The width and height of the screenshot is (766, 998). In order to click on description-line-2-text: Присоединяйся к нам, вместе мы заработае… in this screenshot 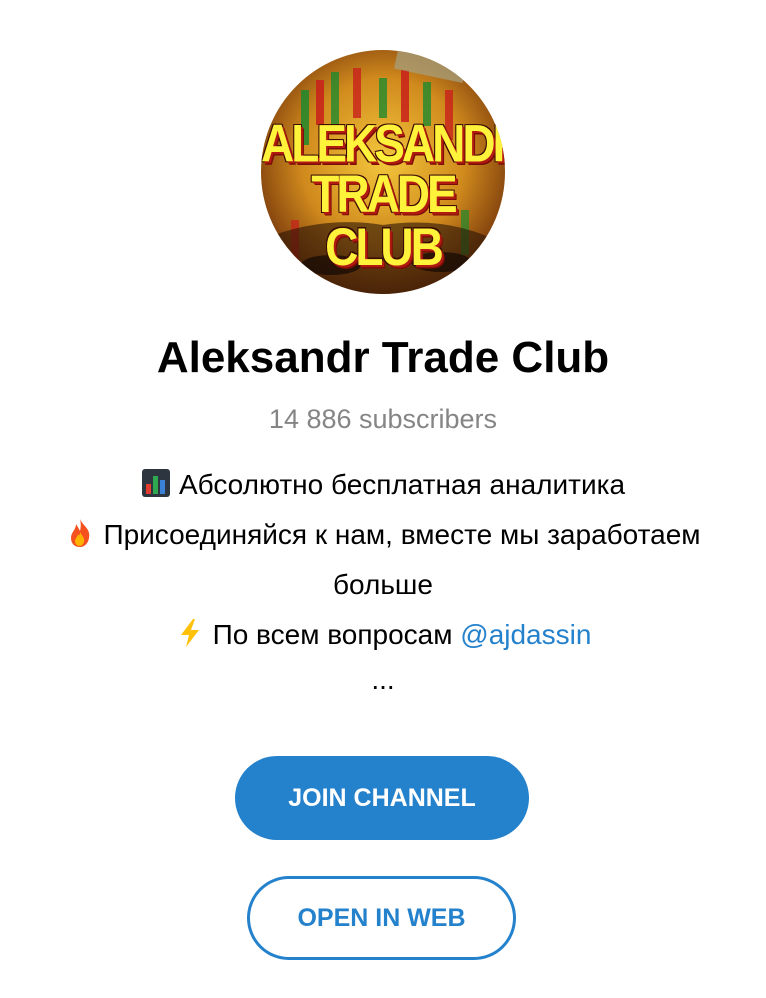, I will do `click(402, 534)`.